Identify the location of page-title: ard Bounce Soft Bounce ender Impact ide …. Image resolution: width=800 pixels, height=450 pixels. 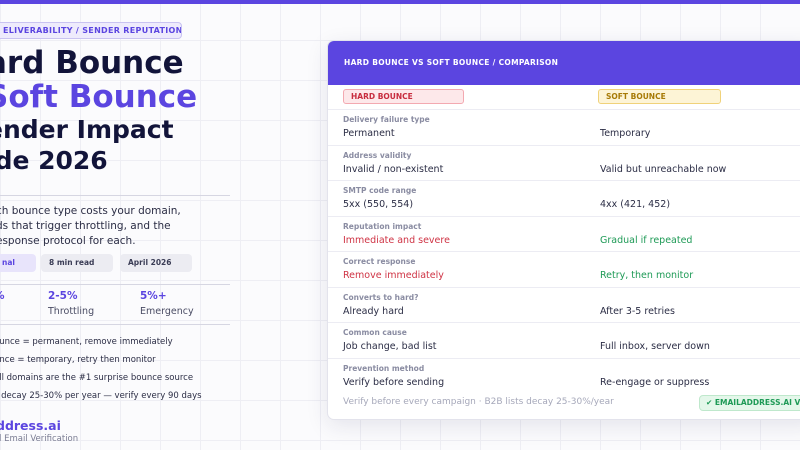
(98, 111).